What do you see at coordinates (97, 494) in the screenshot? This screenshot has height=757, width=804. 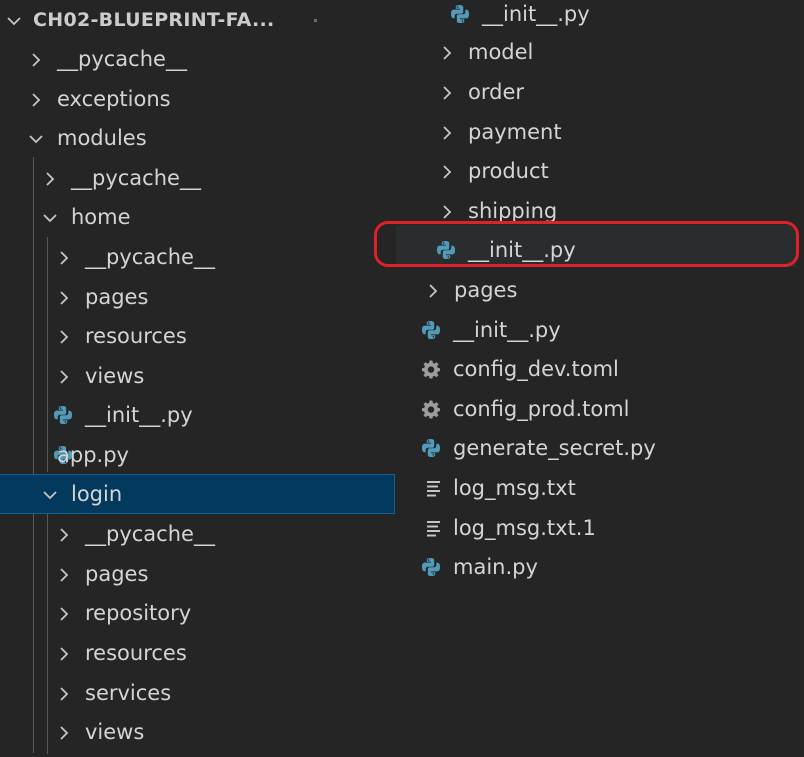 I see `tree-item-label: login` at bounding box center [97, 494].